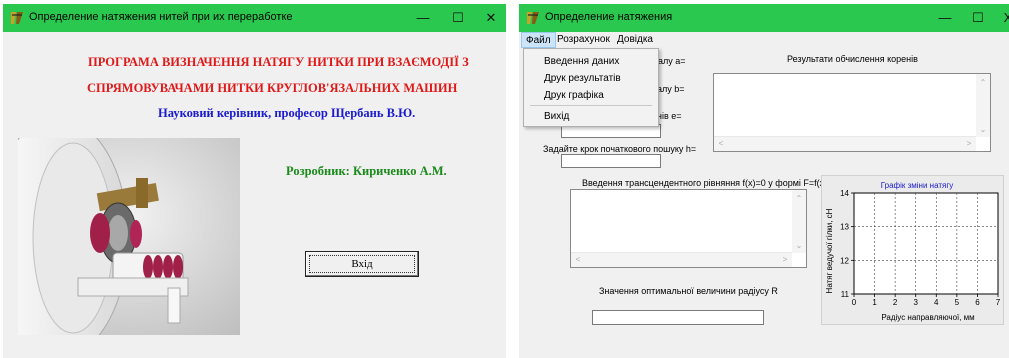 The width and height of the screenshot is (1009, 358). What do you see at coordinates (983, 105) in the screenshot?
I see `results-vscroll: ⌃ ⌄` at bounding box center [983, 105].